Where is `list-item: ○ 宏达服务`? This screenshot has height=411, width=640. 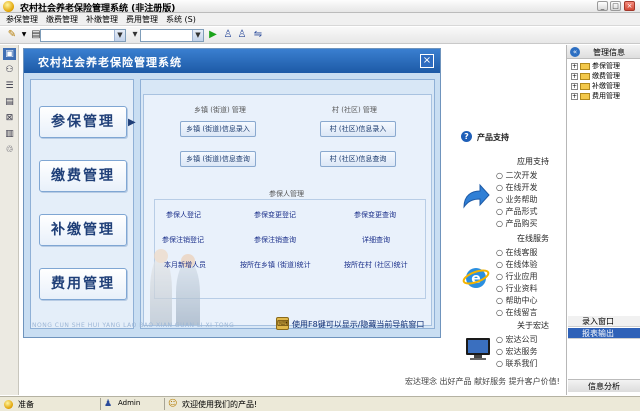 list-item: ○ 宏达服务 is located at coordinates (517, 351).